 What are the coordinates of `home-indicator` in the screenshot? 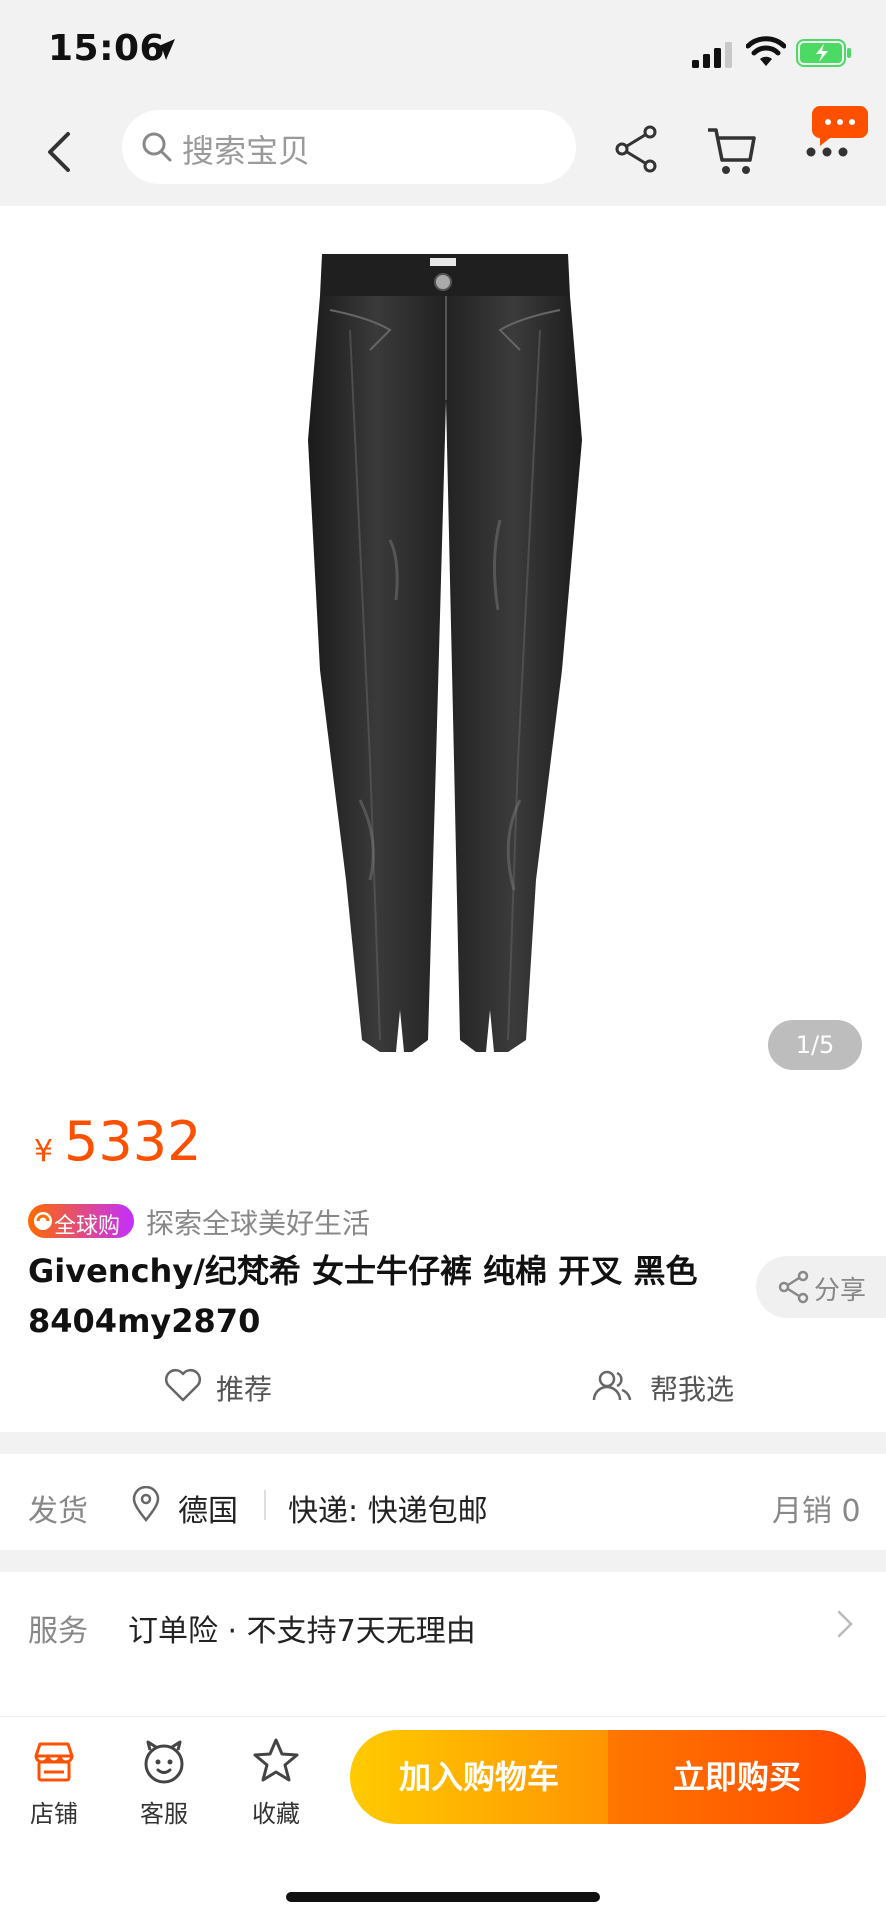 It's located at (443, 1897).